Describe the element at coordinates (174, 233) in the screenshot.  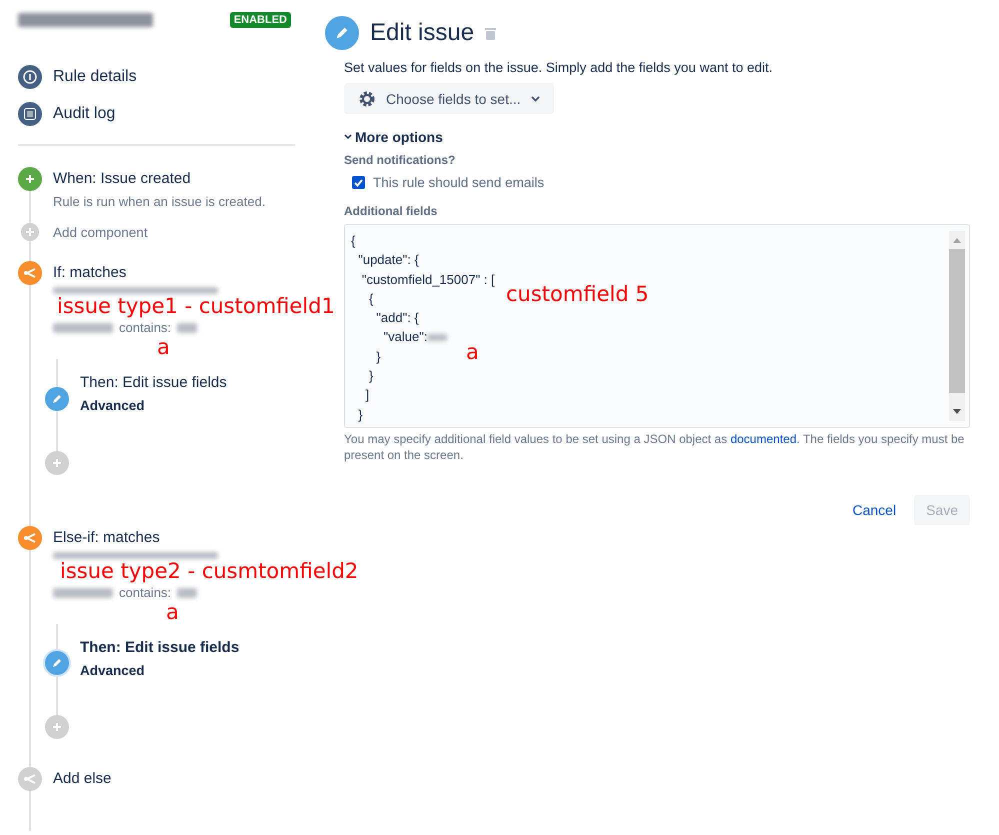
I see `add-component-link: Add component` at that location.